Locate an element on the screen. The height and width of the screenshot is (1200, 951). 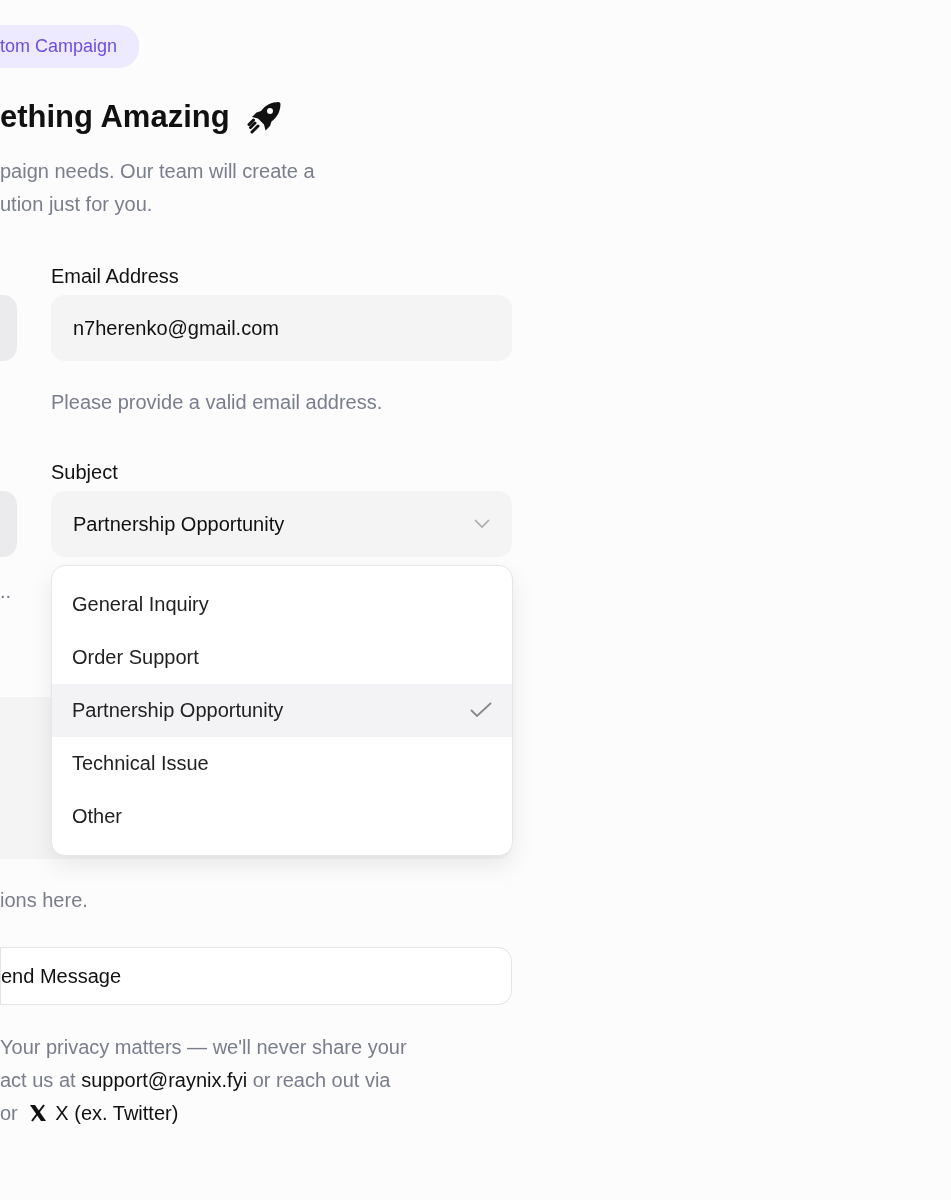
campaign-badge: tom Campaign is located at coordinates (70, 46).